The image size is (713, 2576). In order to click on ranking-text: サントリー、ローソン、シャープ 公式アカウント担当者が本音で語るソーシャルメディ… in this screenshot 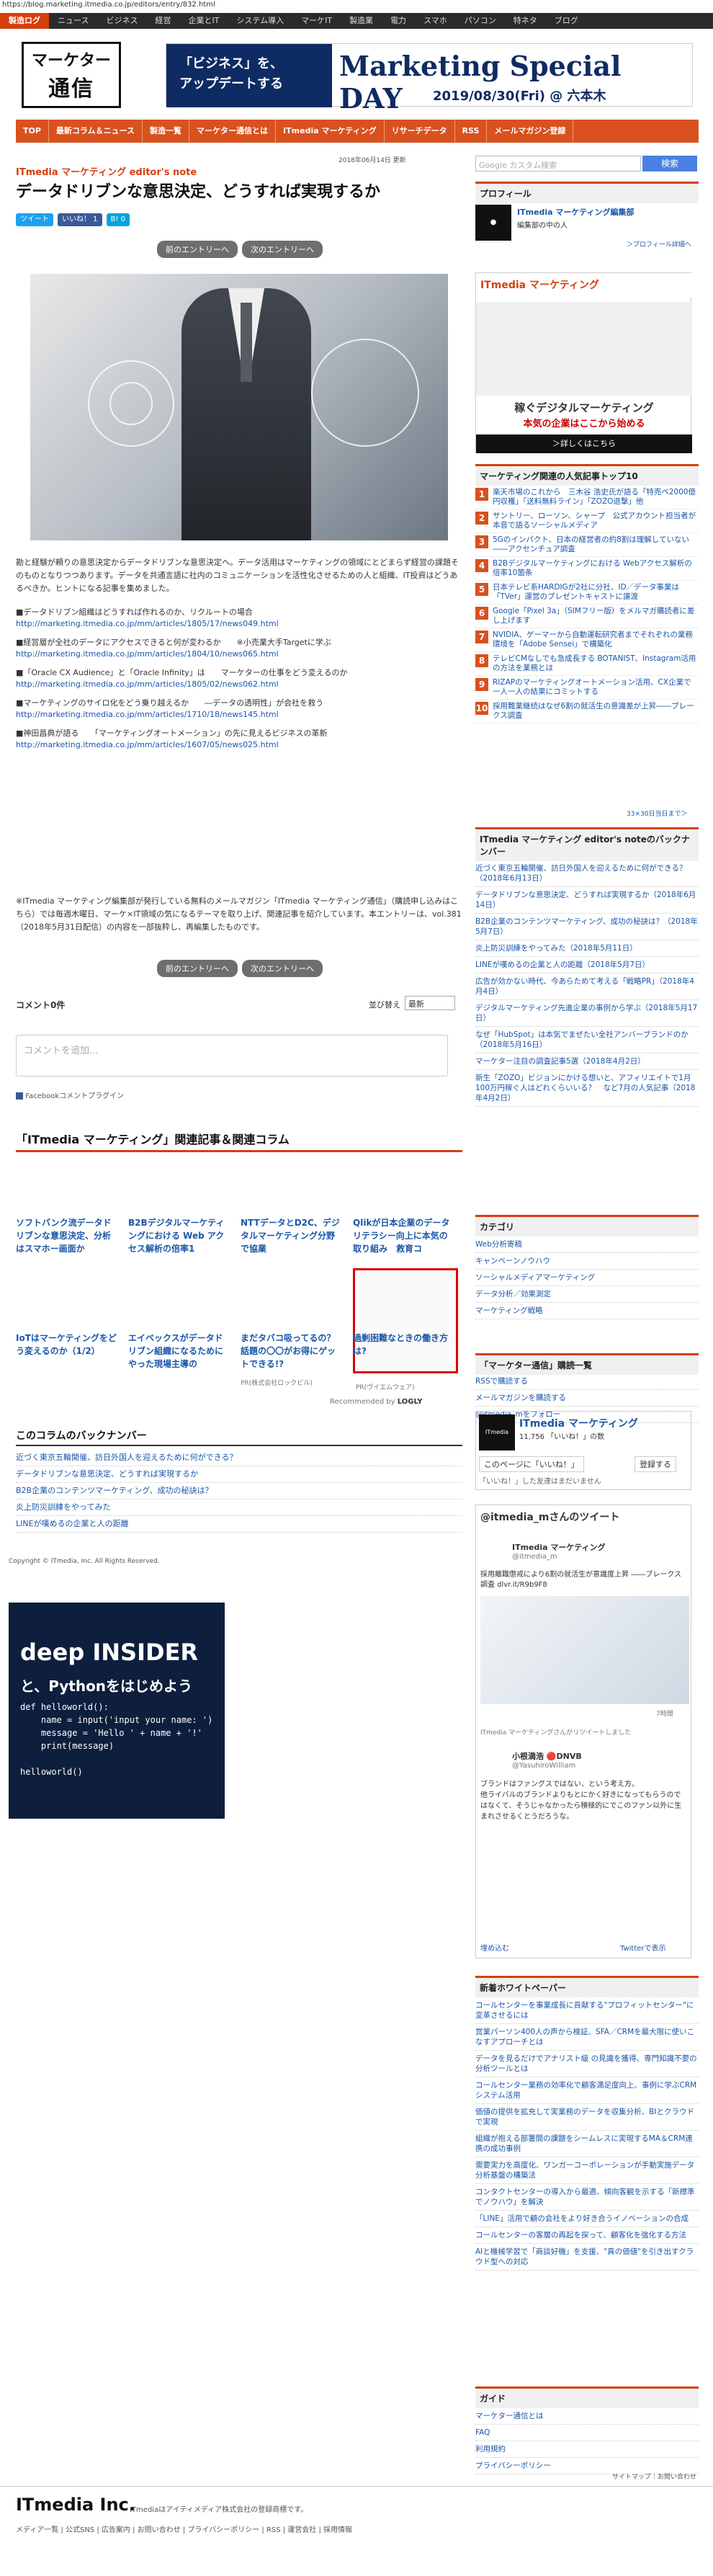, I will do `click(596, 521)`.